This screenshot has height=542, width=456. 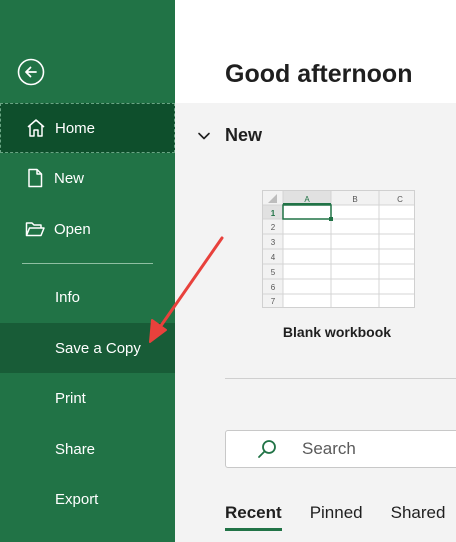 What do you see at coordinates (273, 301) in the screenshot?
I see `row-header: 7` at bounding box center [273, 301].